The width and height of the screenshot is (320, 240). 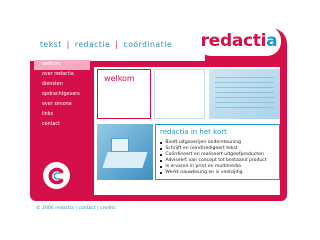 I want to click on summary-item: Werkt nauwkeurig en is veelzijdig, so click(x=213, y=173).